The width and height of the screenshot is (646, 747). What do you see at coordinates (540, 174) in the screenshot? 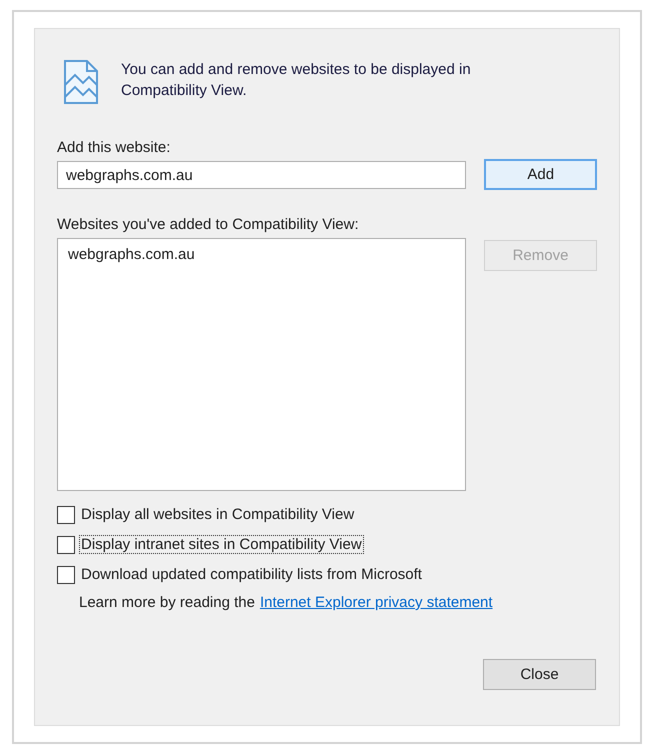
I see `add-button: Add` at bounding box center [540, 174].